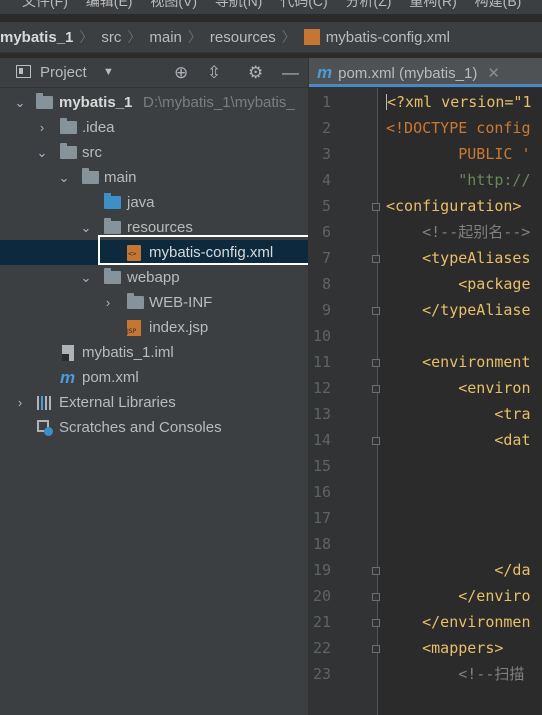 This screenshot has height=715, width=542. What do you see at coordinates (458, 622) in the screenshot?
I see `code-line: </environmen` at bounding box center [458, 622].